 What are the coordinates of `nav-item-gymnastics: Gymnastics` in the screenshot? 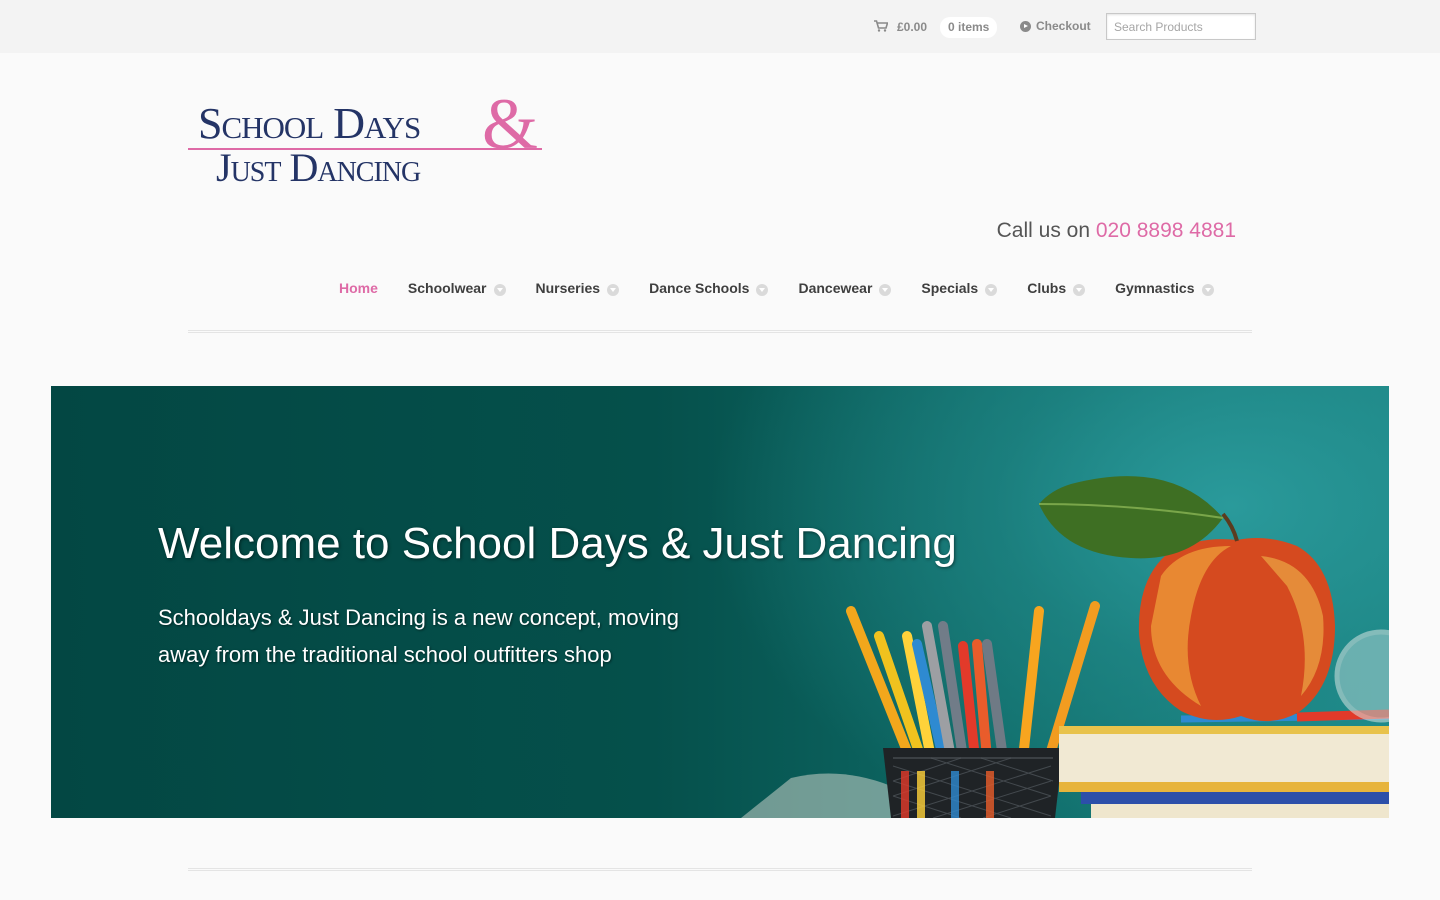 It's located at (1164, 288).